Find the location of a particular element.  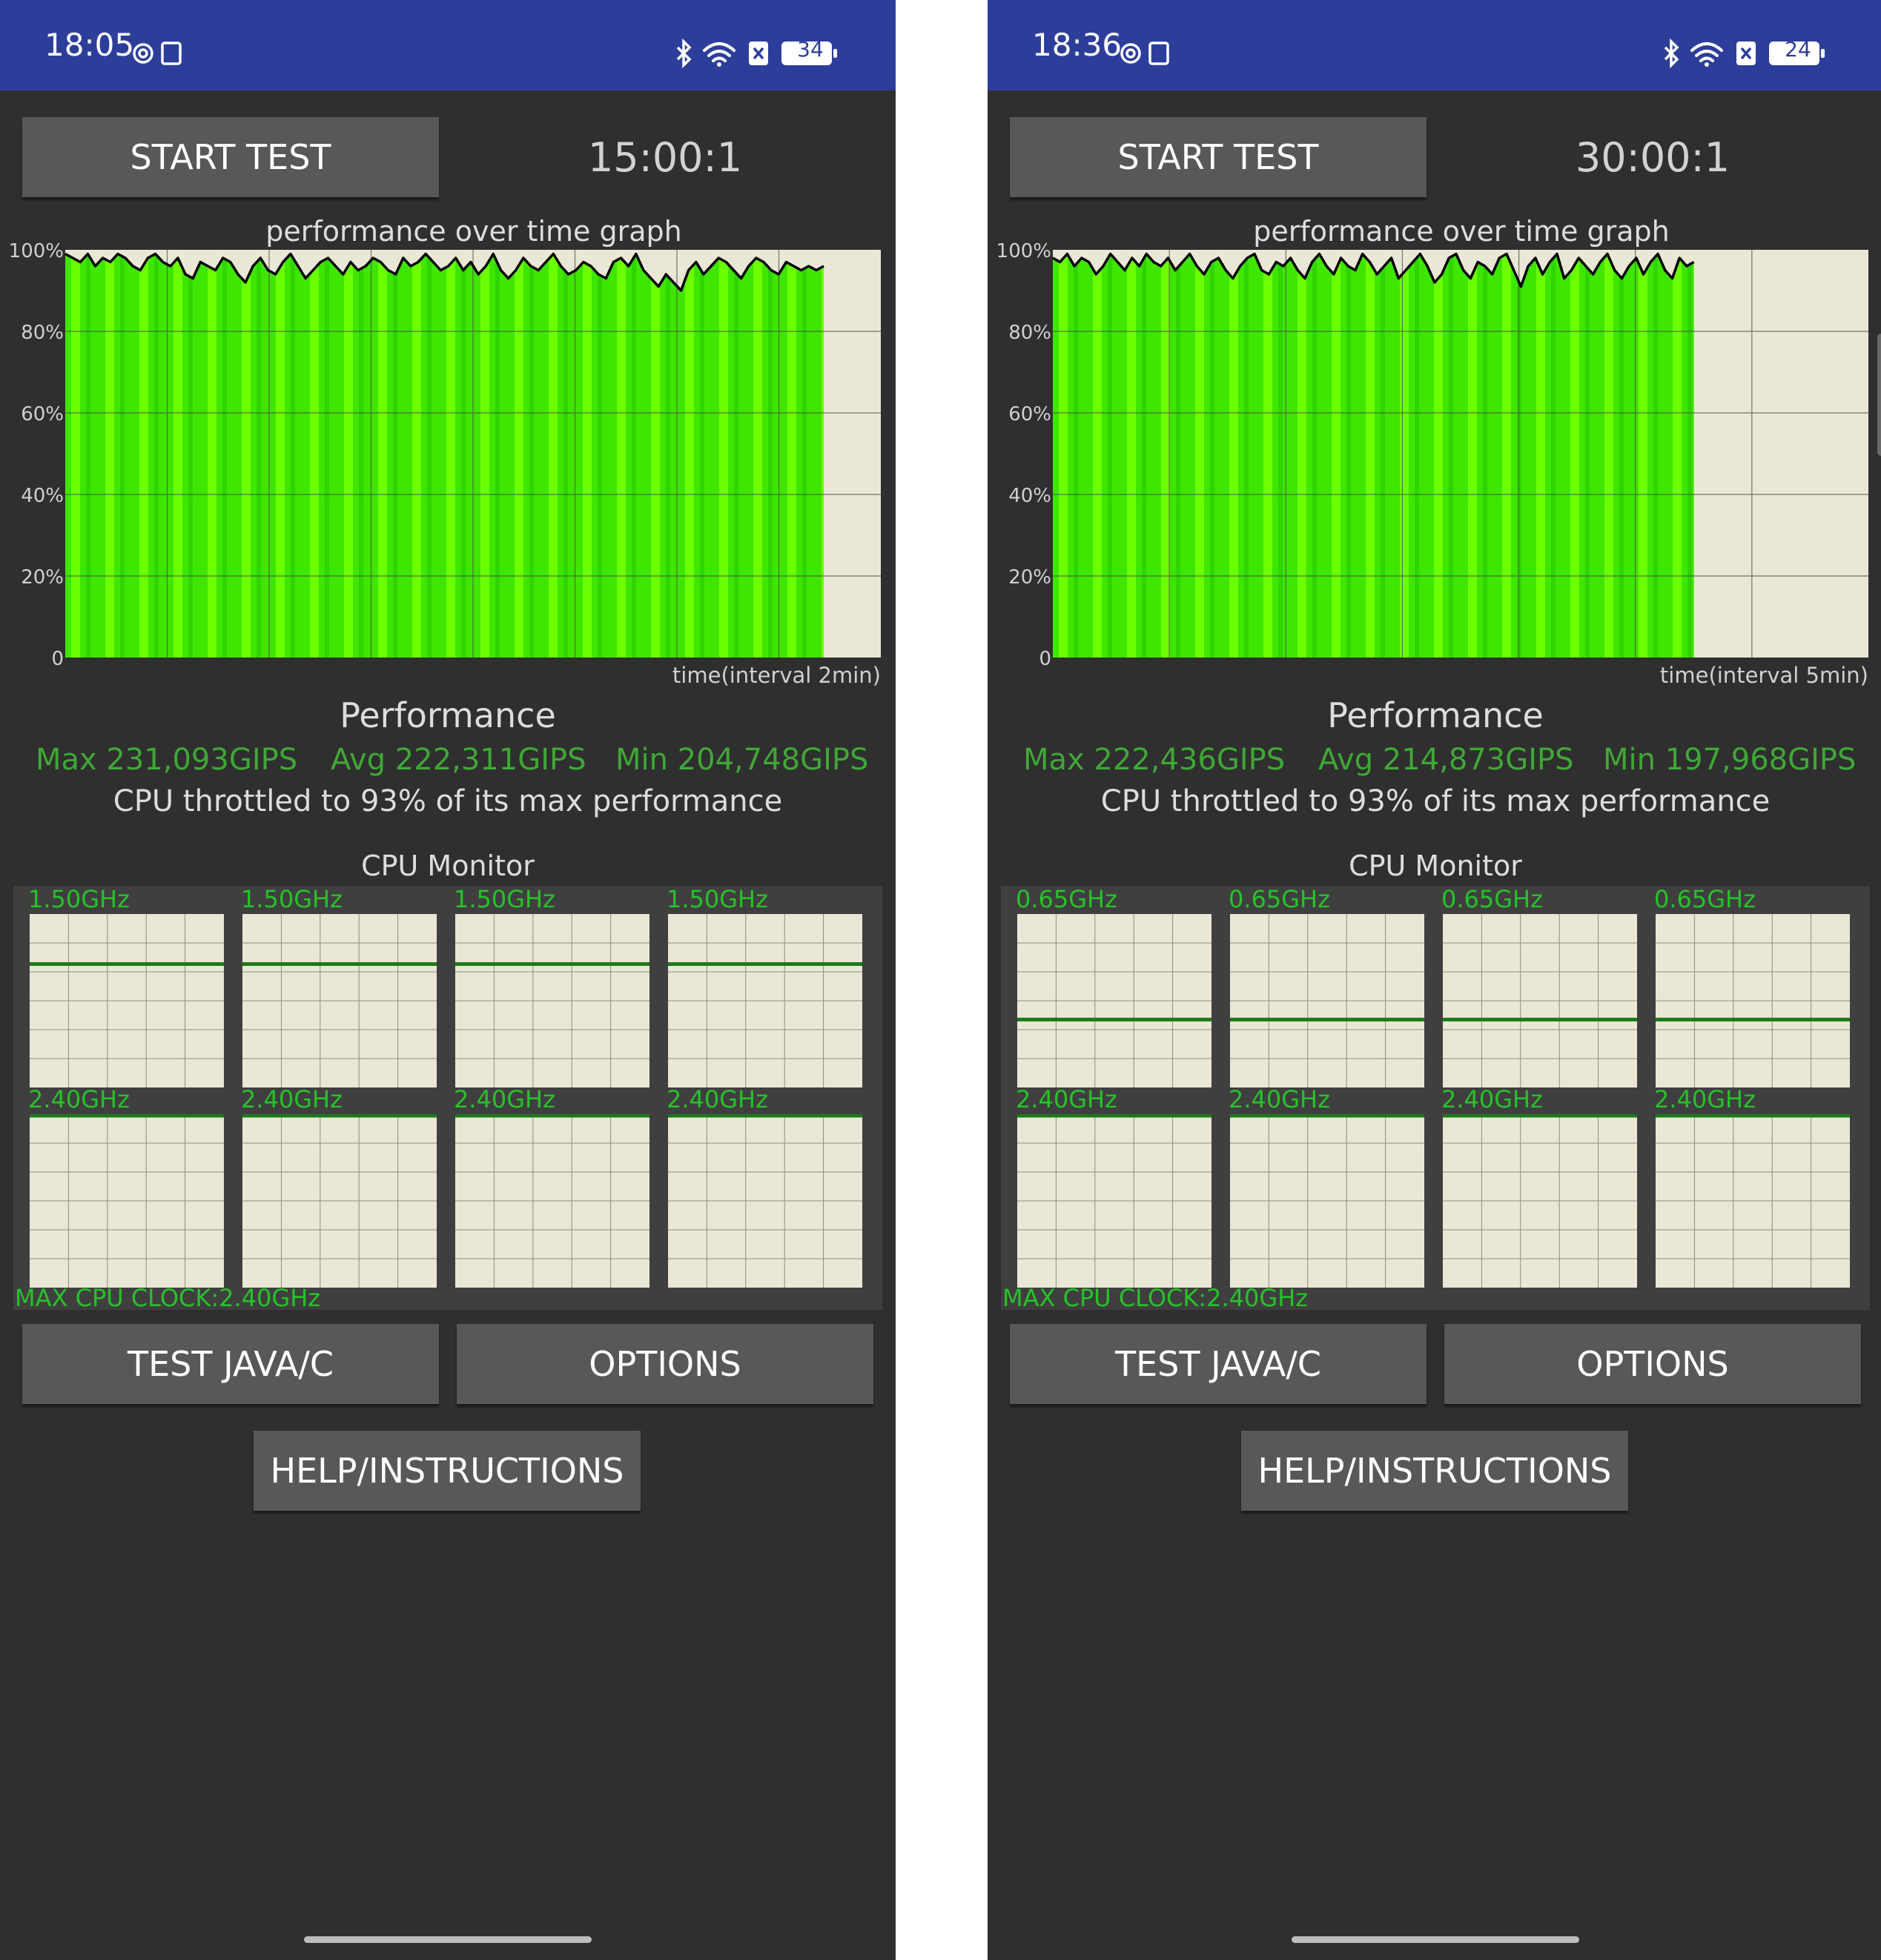

status-bar: 18:36 24 is located at coordinates (1434, 45).